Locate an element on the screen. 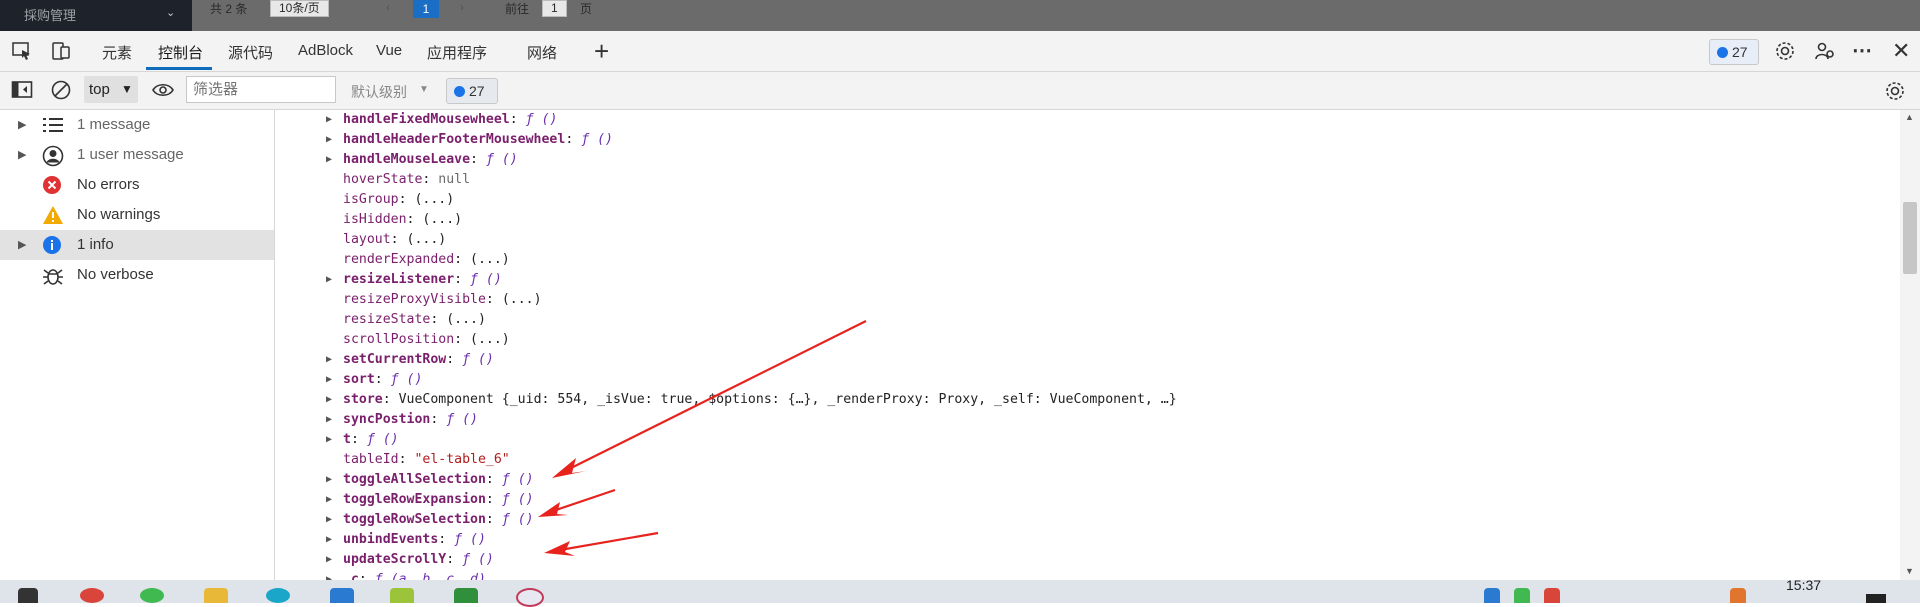 The width and height of the screenshot is (1920, 607). chevron-down-icon: ▼ is located at coordinates (424, 89).